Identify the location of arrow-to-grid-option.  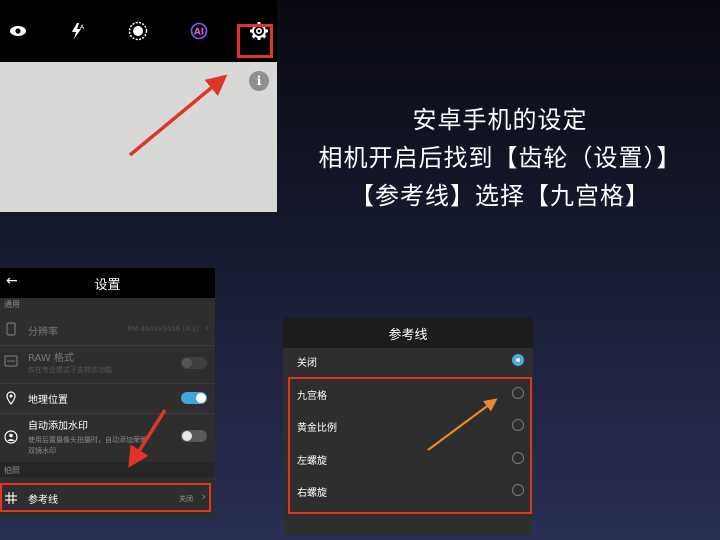
(462, 424).